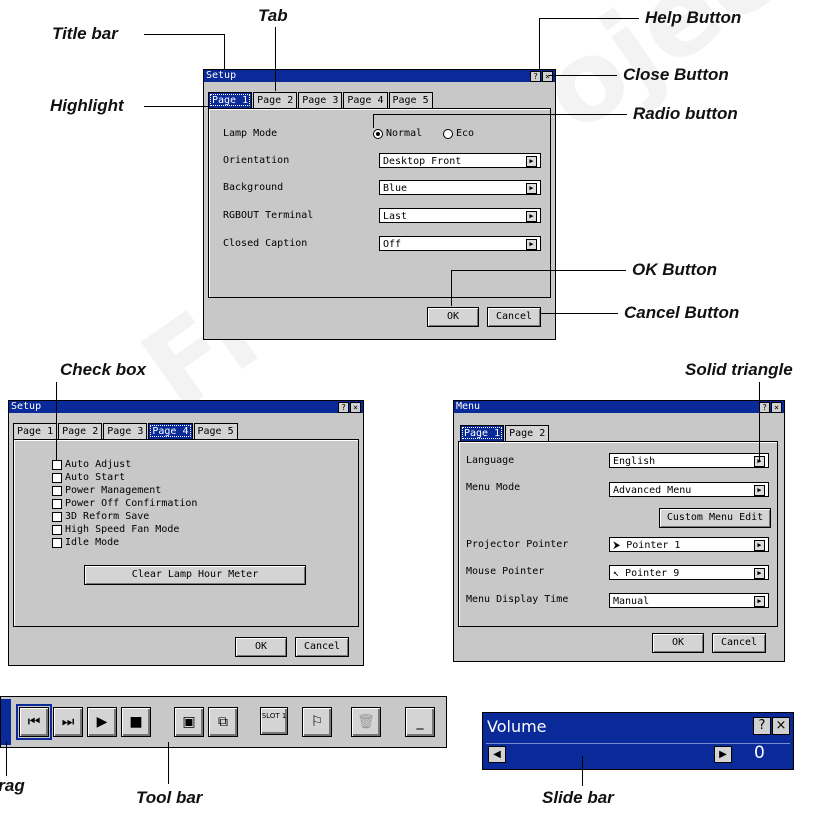  Describe the element at coordinates (404, 133) in the screenshot. I see `radio-normal-label: Normal` at that location.